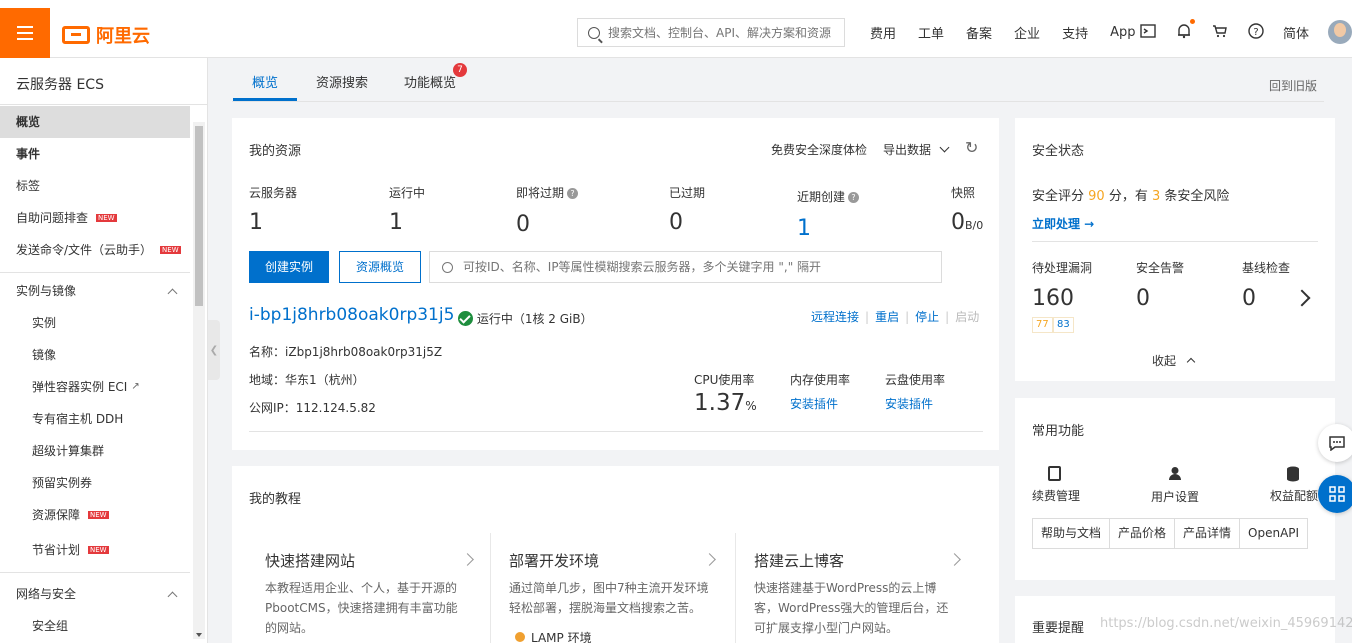 The width and height of the screenshot is (1352, 643). What do you see at coordinates (289, 267) in the screenshot?
I see `create-instance-button: 创建实例` at bounding box center [289, 267].